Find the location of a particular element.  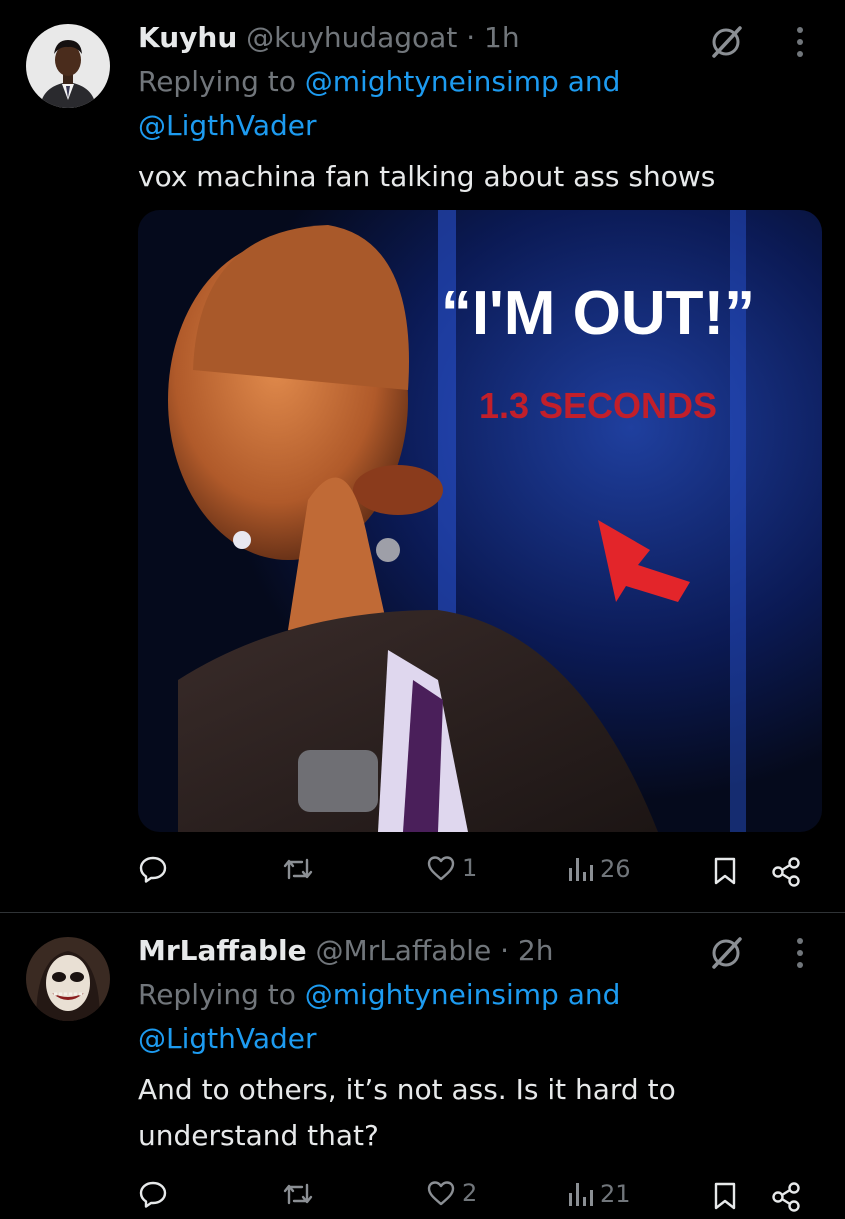

views-button: 26 is located at coordinates (598, 869).